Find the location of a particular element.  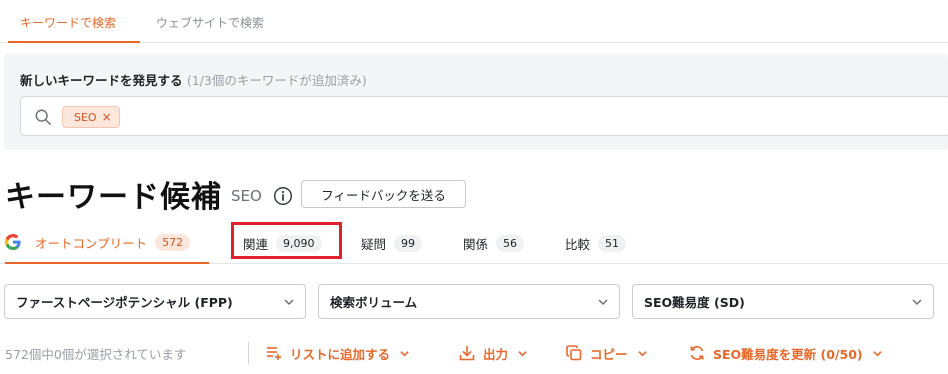

tab-count-badge: 56 is located at coordinates (510, 243).